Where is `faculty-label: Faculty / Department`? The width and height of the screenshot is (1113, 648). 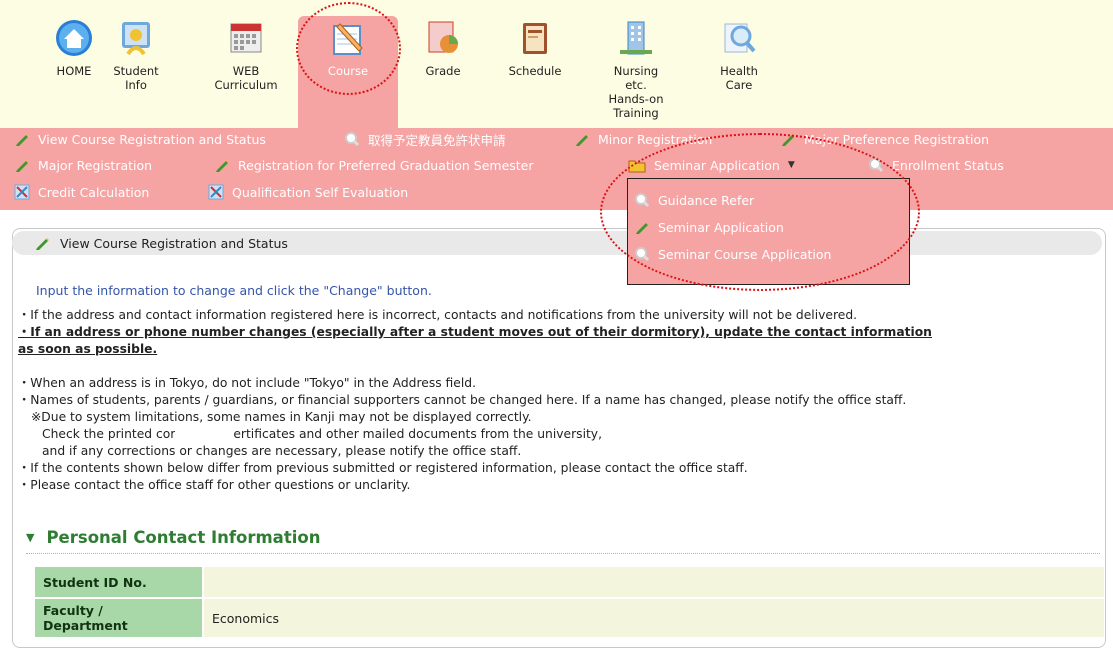 faculty-label: Faculty / Department is located at coordinates (118, 618).